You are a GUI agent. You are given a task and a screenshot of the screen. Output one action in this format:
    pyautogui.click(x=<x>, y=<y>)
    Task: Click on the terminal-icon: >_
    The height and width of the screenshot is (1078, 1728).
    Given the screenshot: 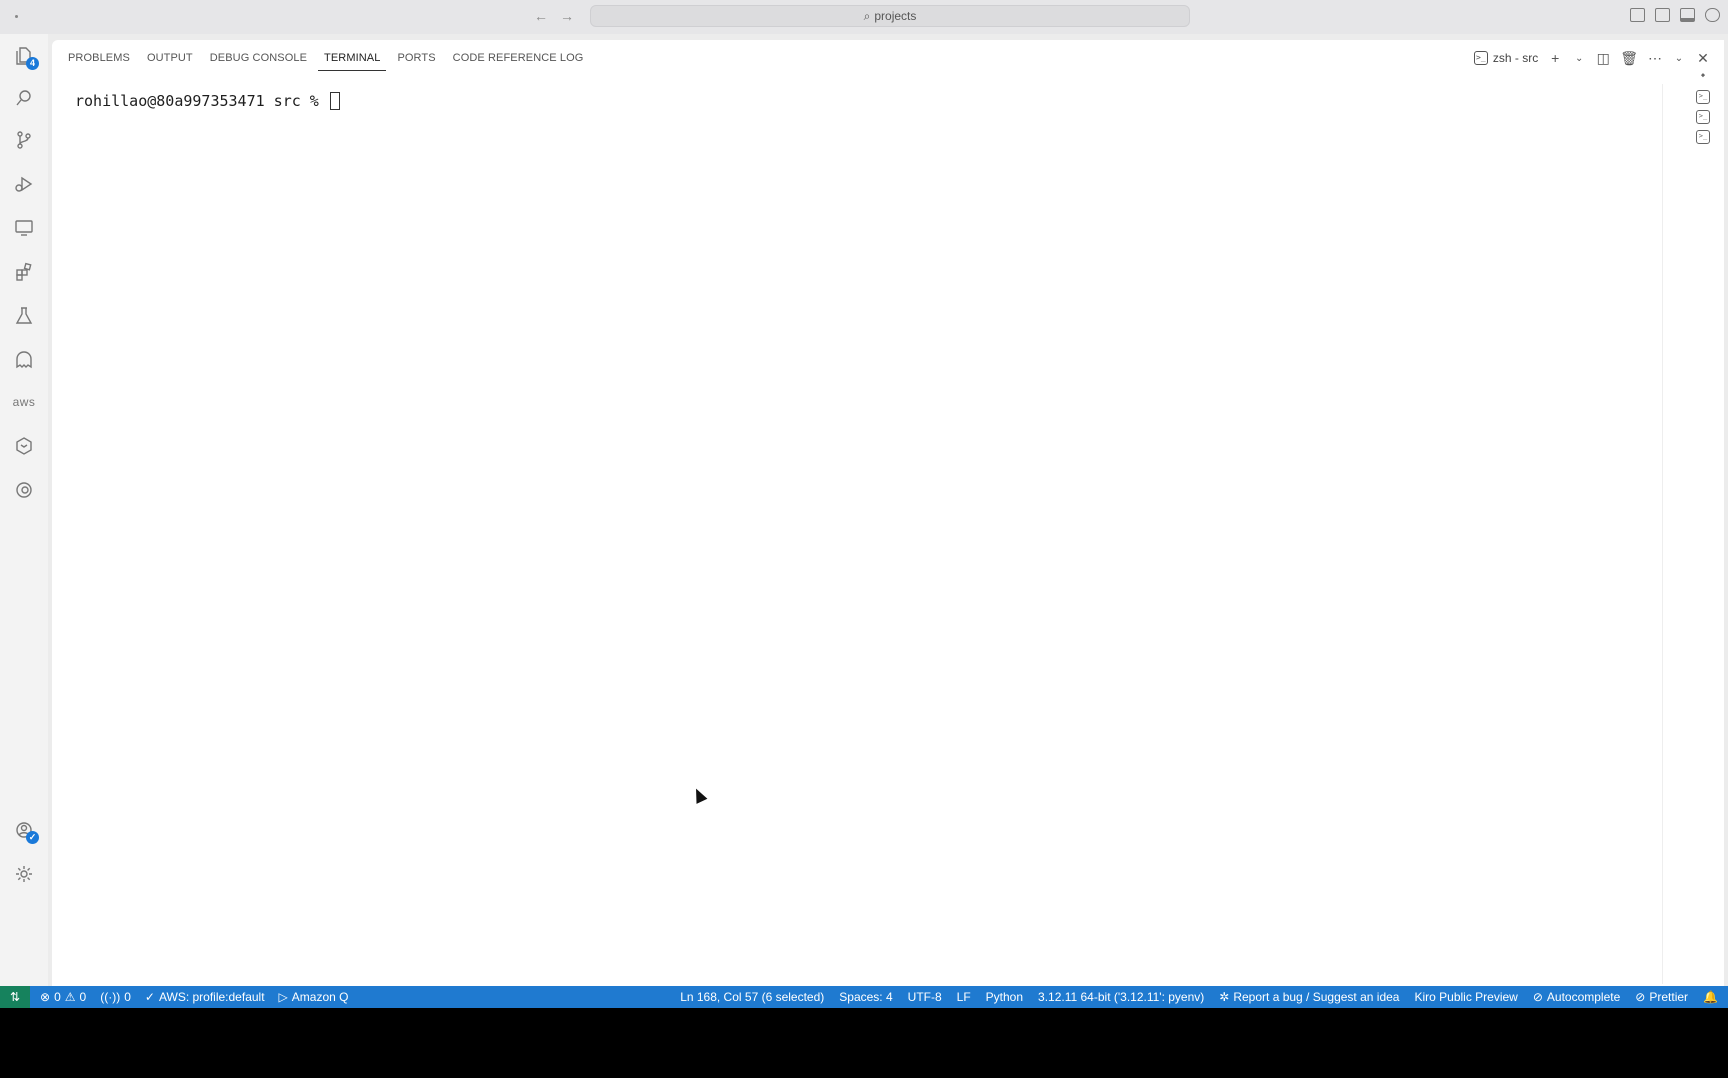 What is the action you would take?
    pyautogui.click(x=1480, y=58)
    